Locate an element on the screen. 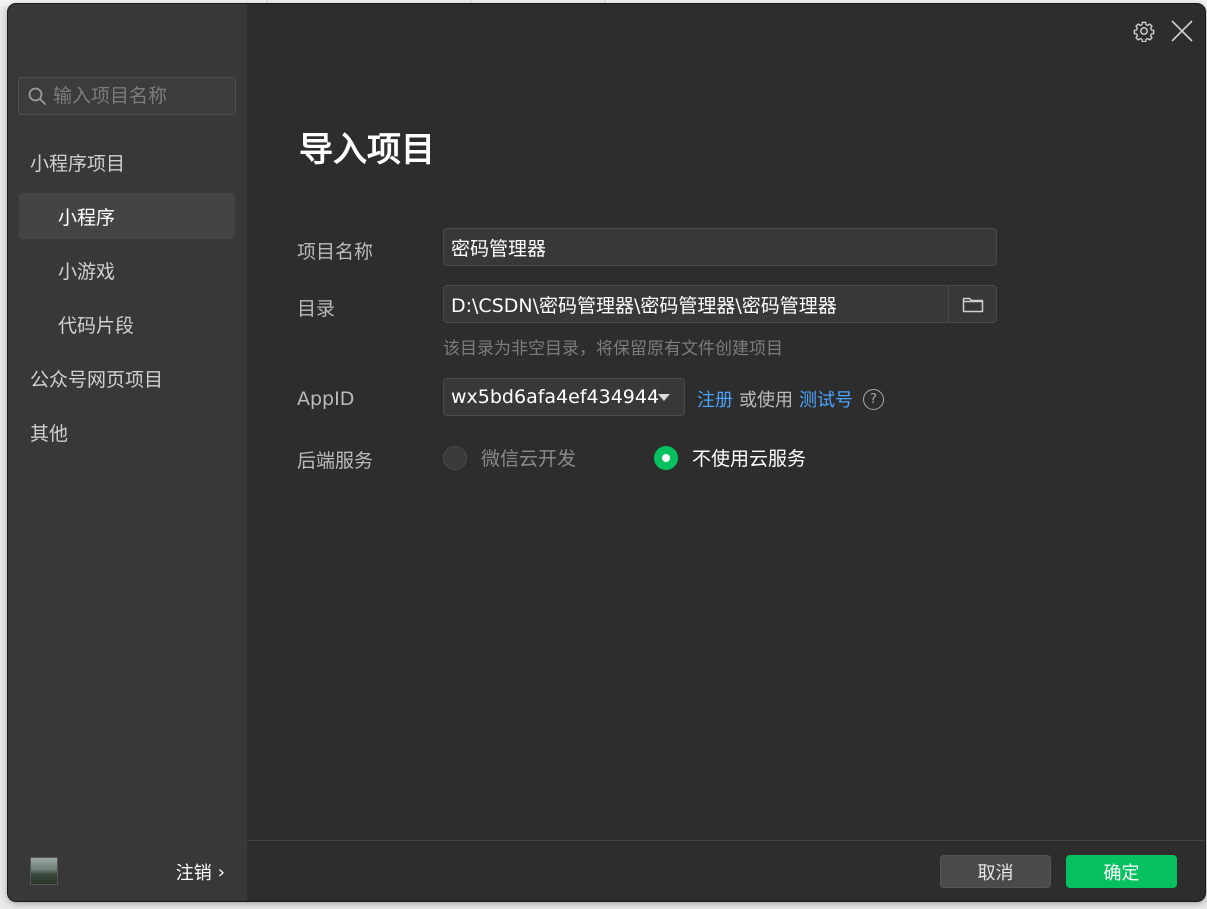 This screenshot has width=1207, height=909. close-icon is located at coordinates (1182, 31).